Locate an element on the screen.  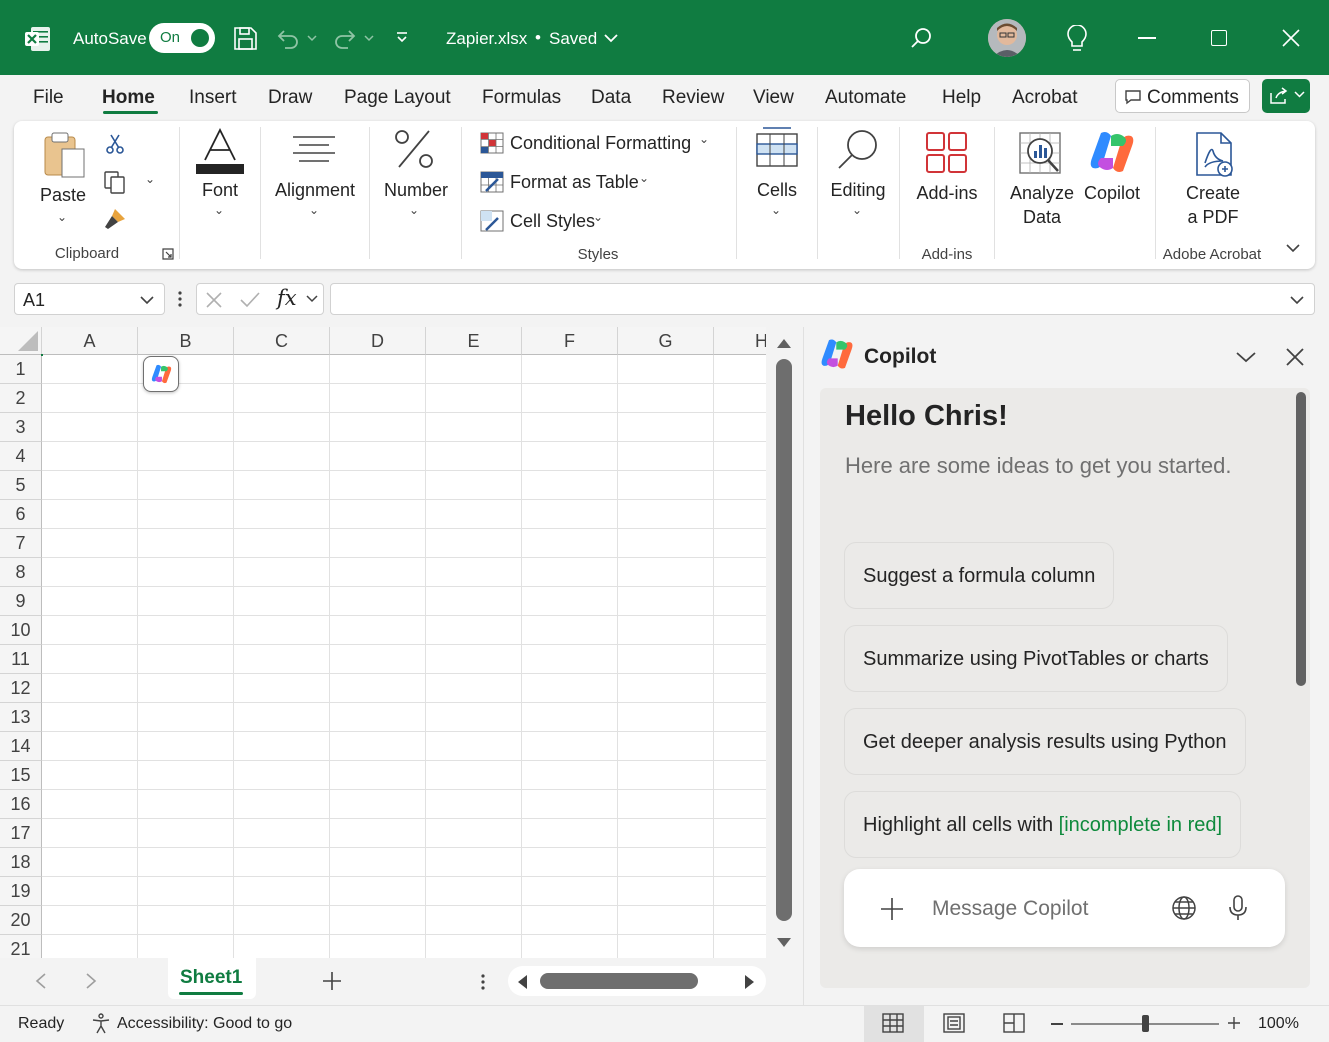
analyze-data-label-line1: Analyze is located at coordinates (1042, 193).